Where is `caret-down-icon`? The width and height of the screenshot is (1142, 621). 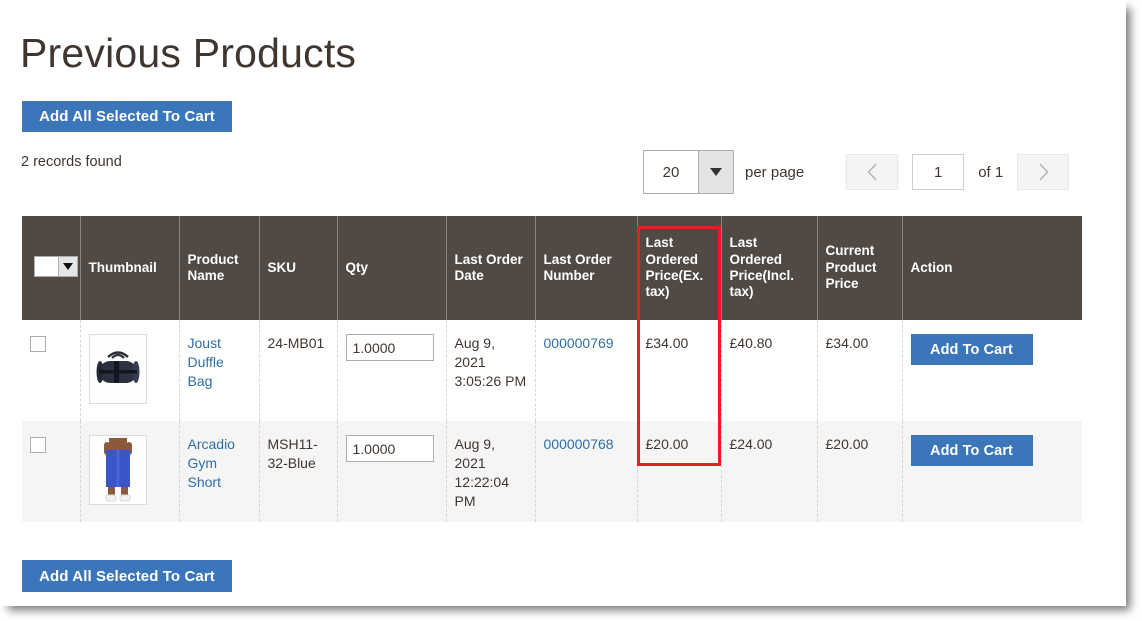 caret-down-icon is located at coordinates (68, 266).